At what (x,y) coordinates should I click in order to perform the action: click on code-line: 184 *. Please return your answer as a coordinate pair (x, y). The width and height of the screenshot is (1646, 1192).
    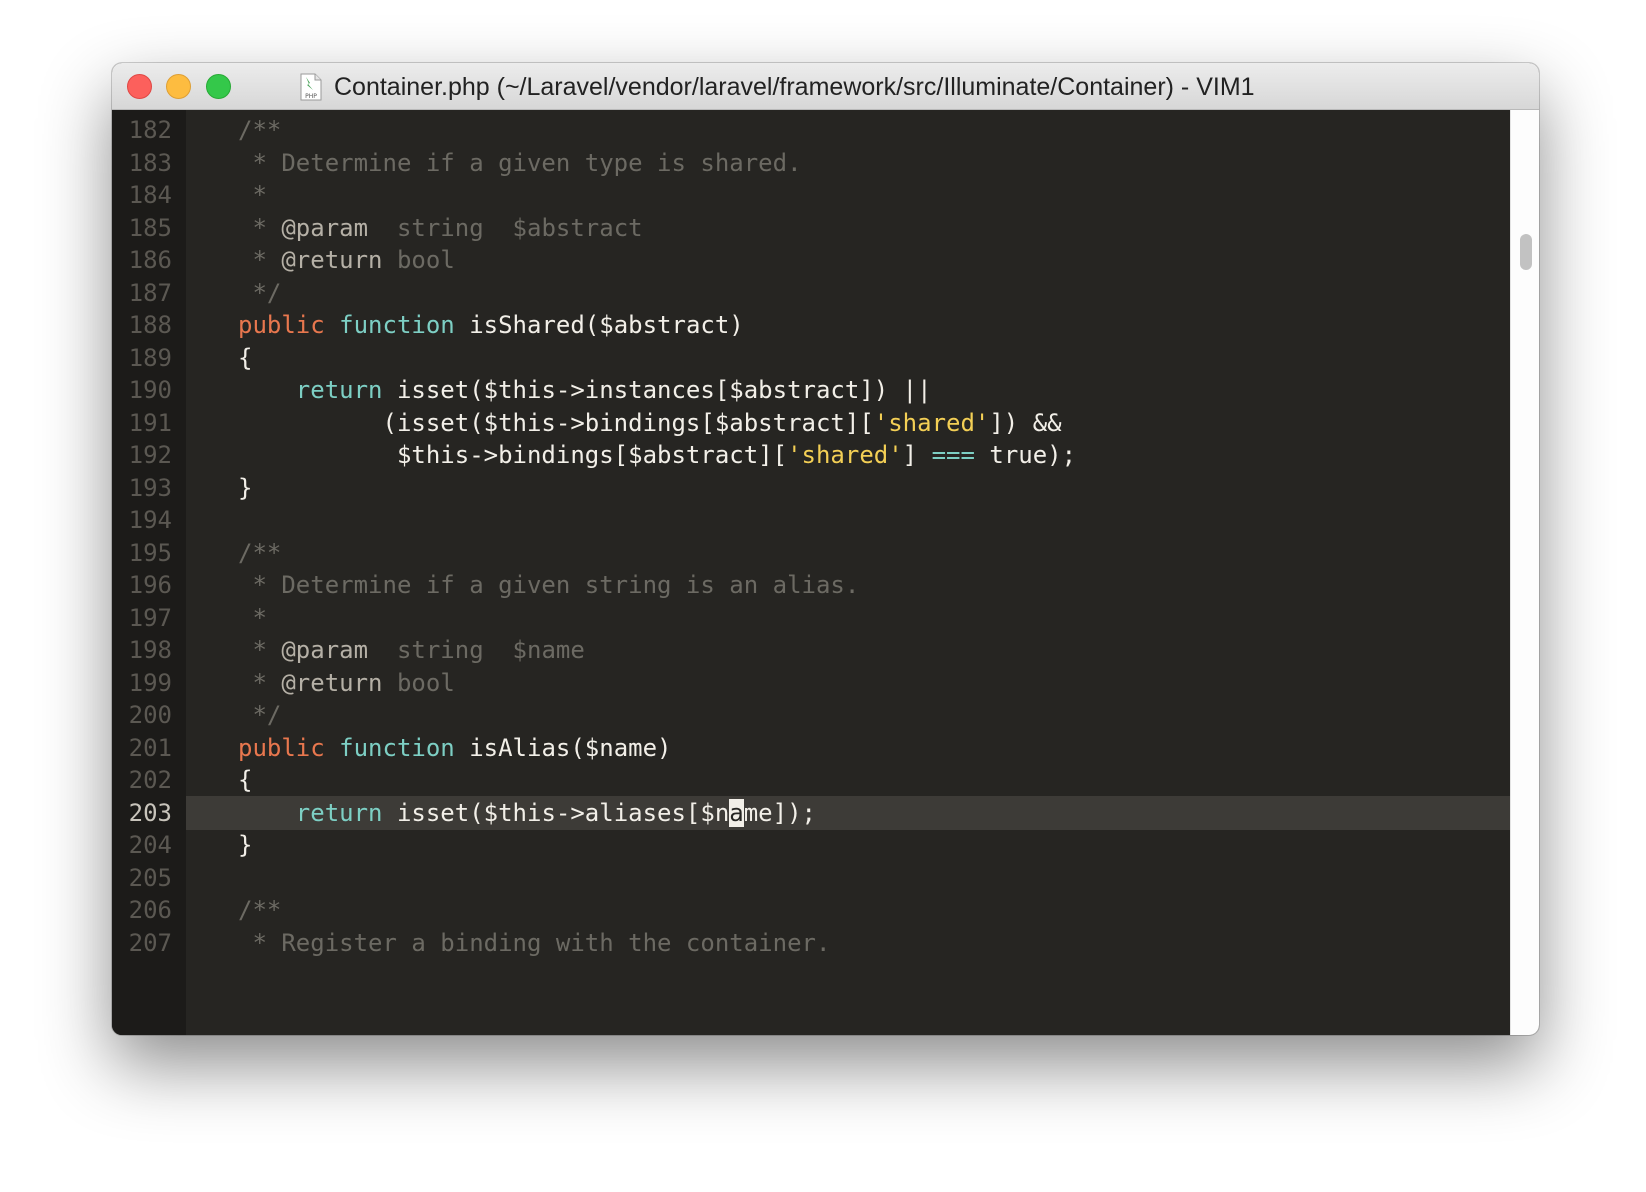
    Looking at the image, I should click on (811, 195).